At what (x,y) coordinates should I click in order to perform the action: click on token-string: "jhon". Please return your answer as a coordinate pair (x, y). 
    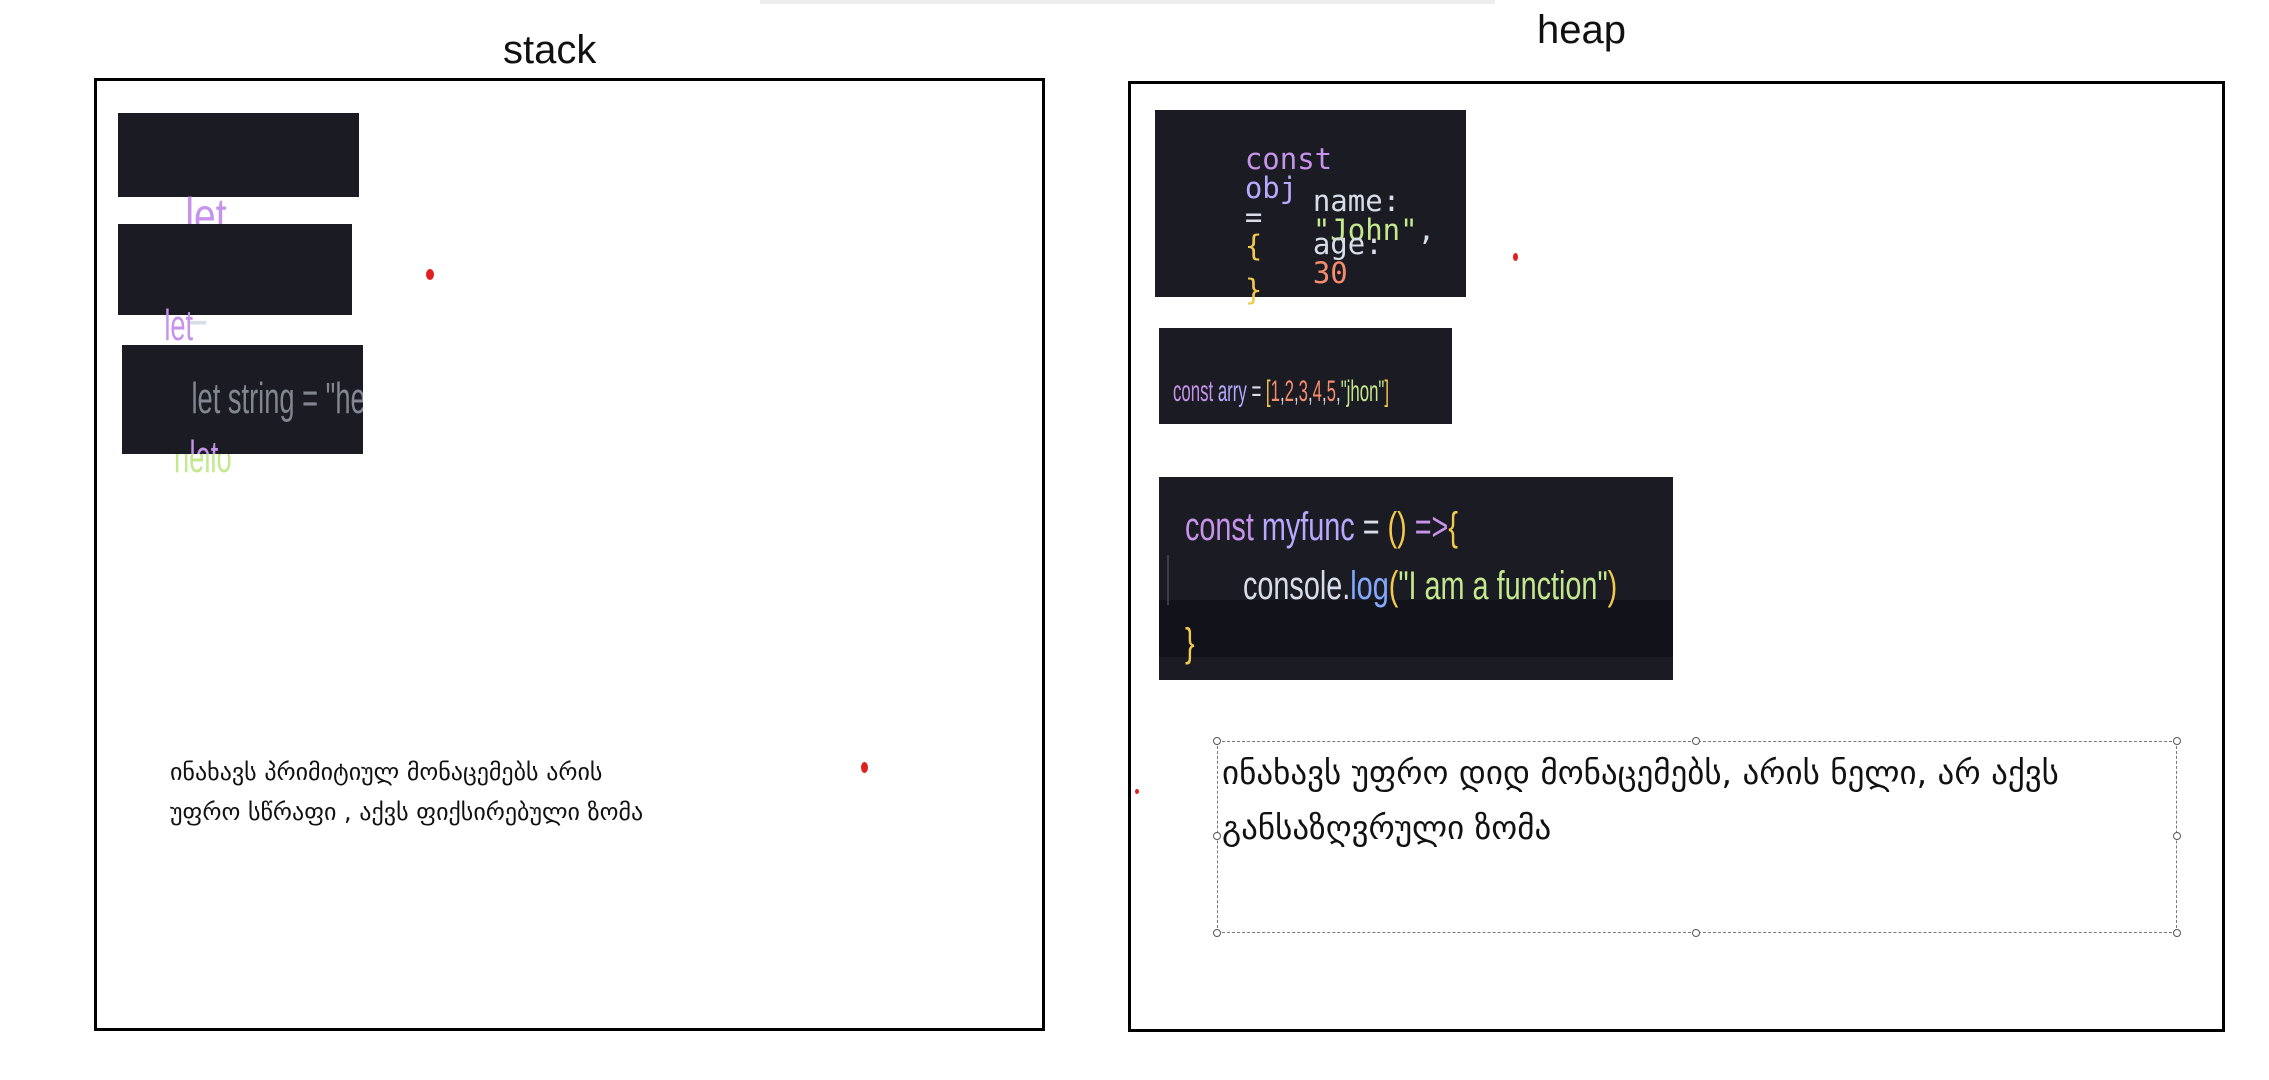
    Looking at the image, I should click on (1362, 391).